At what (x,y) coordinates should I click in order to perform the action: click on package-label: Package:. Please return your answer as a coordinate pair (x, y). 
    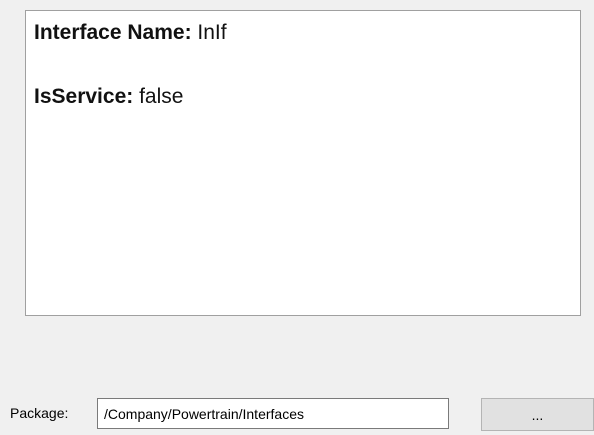
    Looking at the image, I should click on (39, 413).